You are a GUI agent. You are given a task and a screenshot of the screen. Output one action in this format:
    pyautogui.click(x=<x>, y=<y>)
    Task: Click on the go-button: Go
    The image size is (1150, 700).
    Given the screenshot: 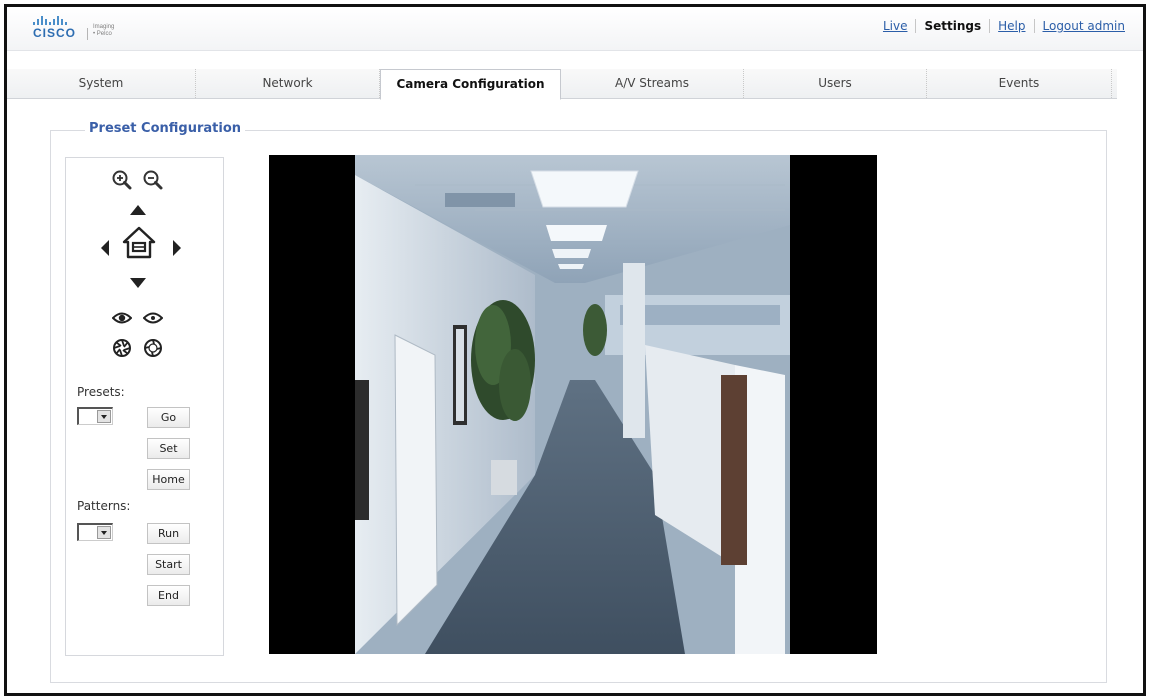 What is the action you would take?
    pyautogui.click(x=168, y=417)
    